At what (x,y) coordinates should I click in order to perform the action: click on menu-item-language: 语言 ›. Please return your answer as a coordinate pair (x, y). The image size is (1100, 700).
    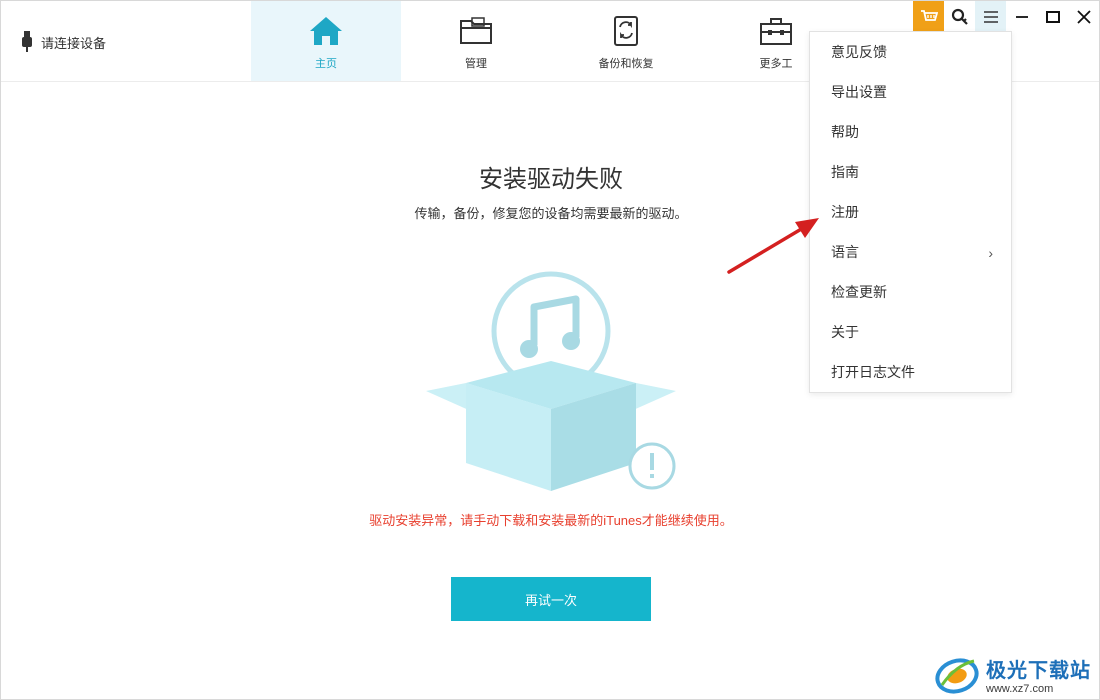
    Looking at the image, I should click on (910, 252).